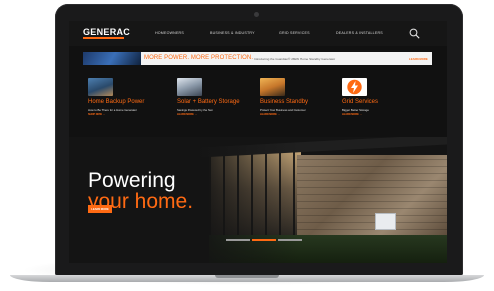 The height and width of the screenshot is (291, 494). Describe the element at coordinates (208, 102) in the screenshot. I see `tile-title: Solar + Battery Storage` at that location.